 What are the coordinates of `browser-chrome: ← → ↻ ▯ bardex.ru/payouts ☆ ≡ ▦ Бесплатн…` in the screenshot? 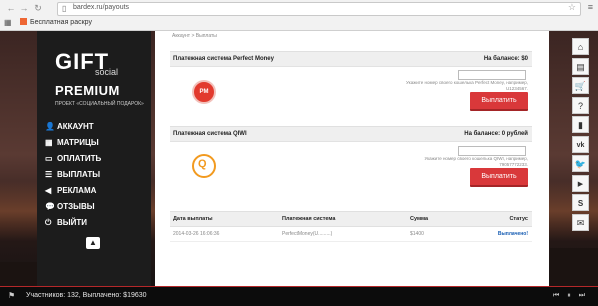 It's located at (299, 15).